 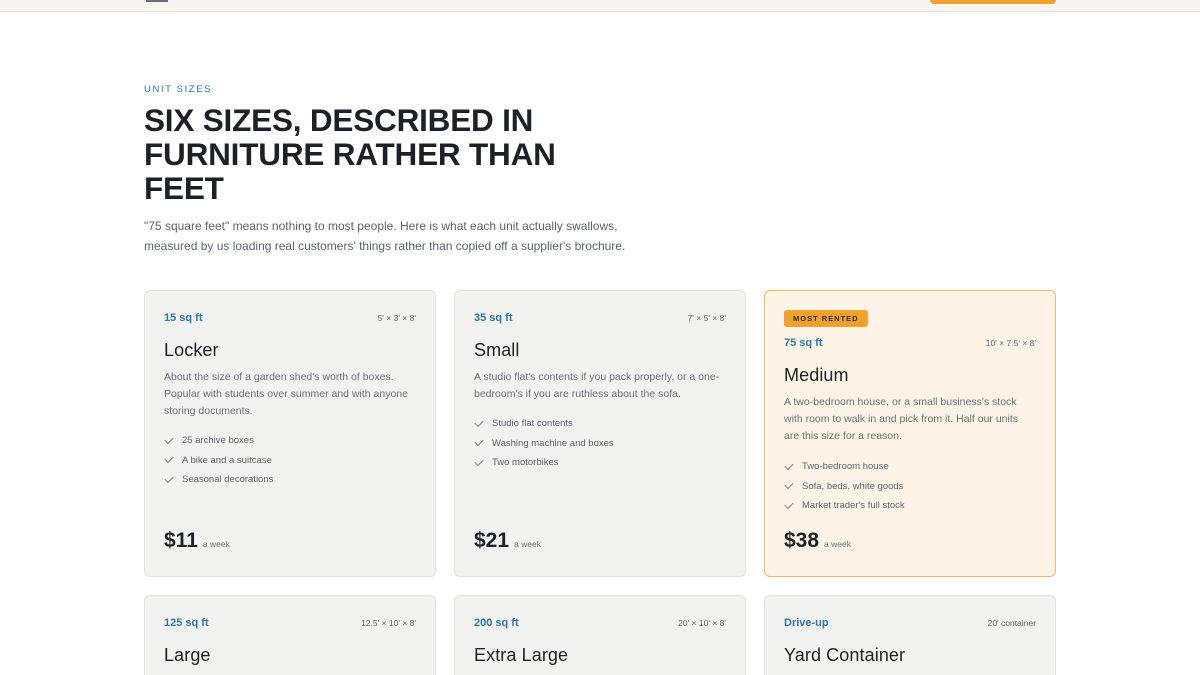 What do you see at coordinates (816, 375) in the screenshot?
I see `unit-name: Medium` at bounding box center [816, 375].